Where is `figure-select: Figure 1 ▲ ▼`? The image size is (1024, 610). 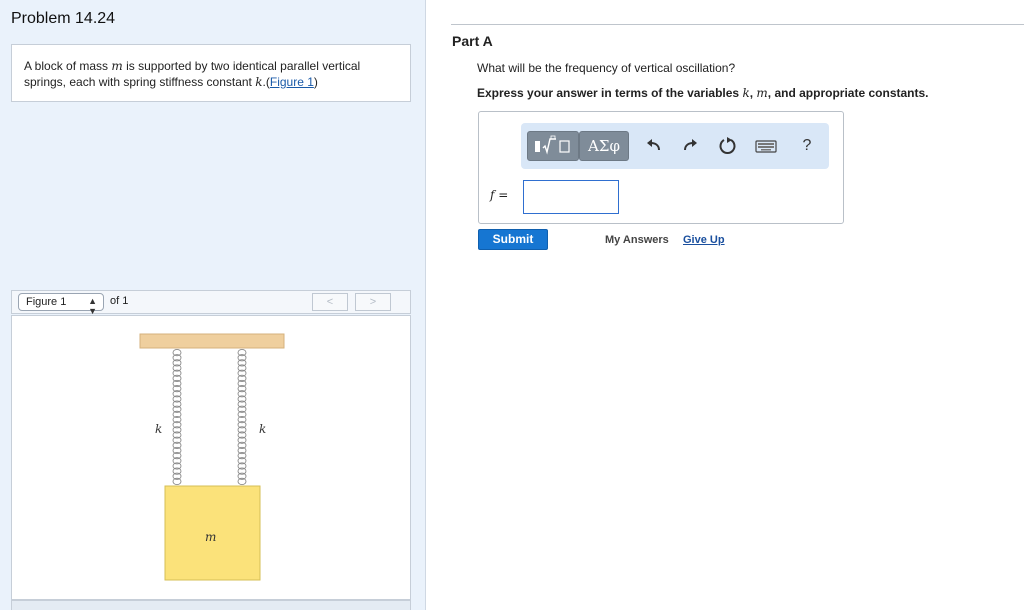 figure-select: Figure 1 ▲ ▼ is located at coordinates (61, 304).